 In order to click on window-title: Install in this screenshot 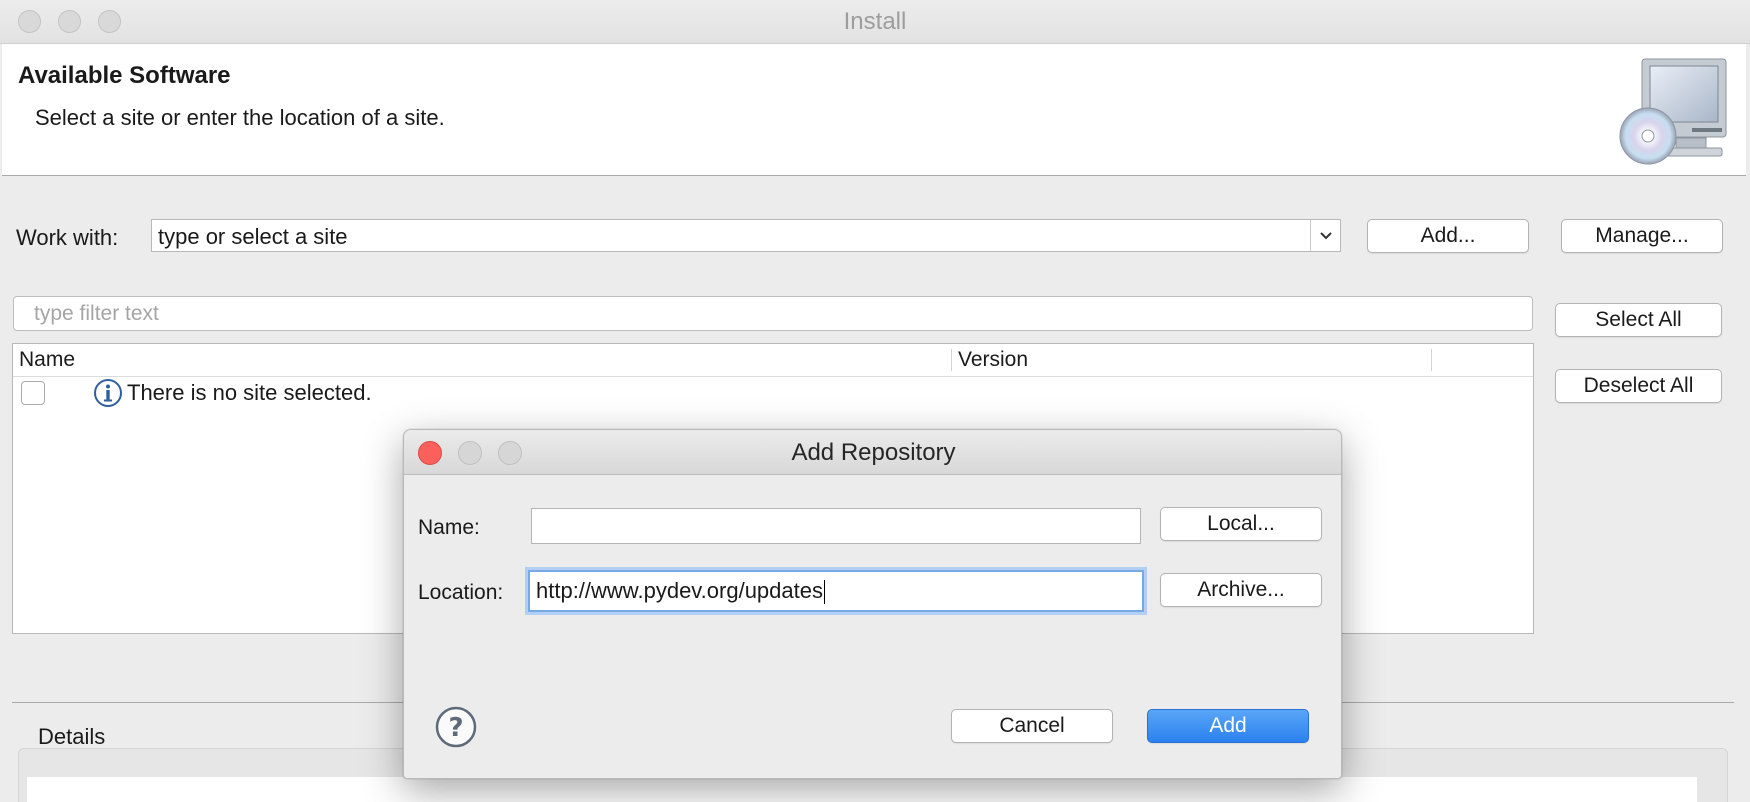, I will do `click(875, 21)`.